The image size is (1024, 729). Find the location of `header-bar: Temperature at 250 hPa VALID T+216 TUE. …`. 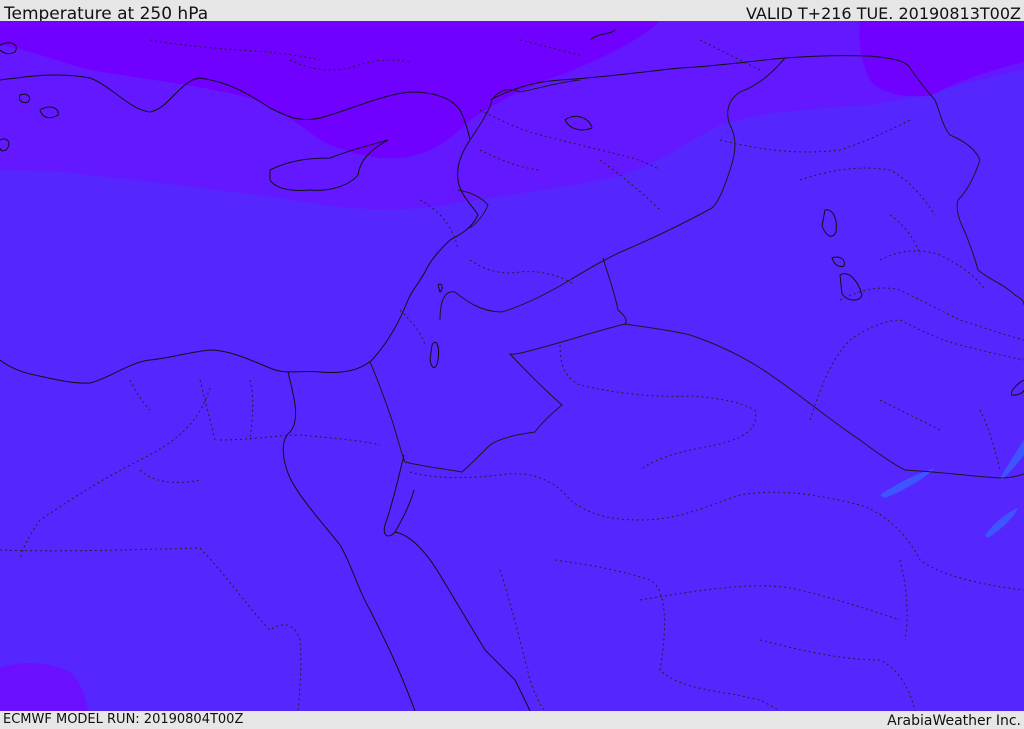

header-bar: Temperature at 250 hPa VALID T+216 TUE. … is located at coordinates (512, 12).